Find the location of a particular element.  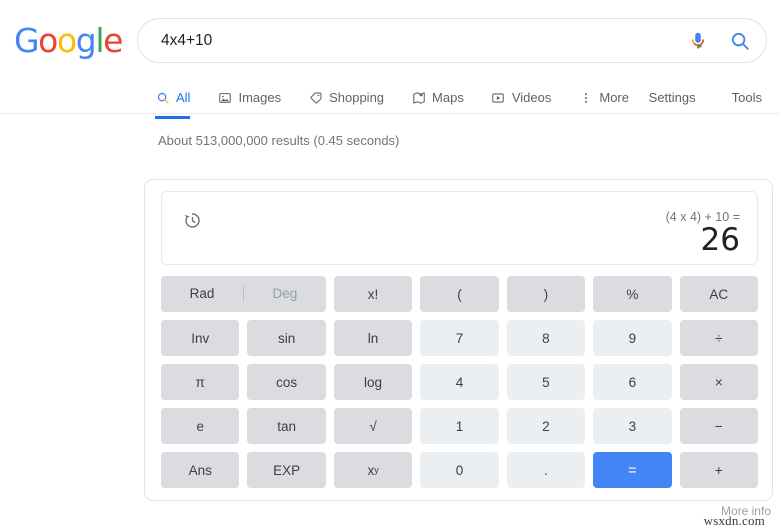

key-digit-9: 9 is located at coordinates (632, 338).